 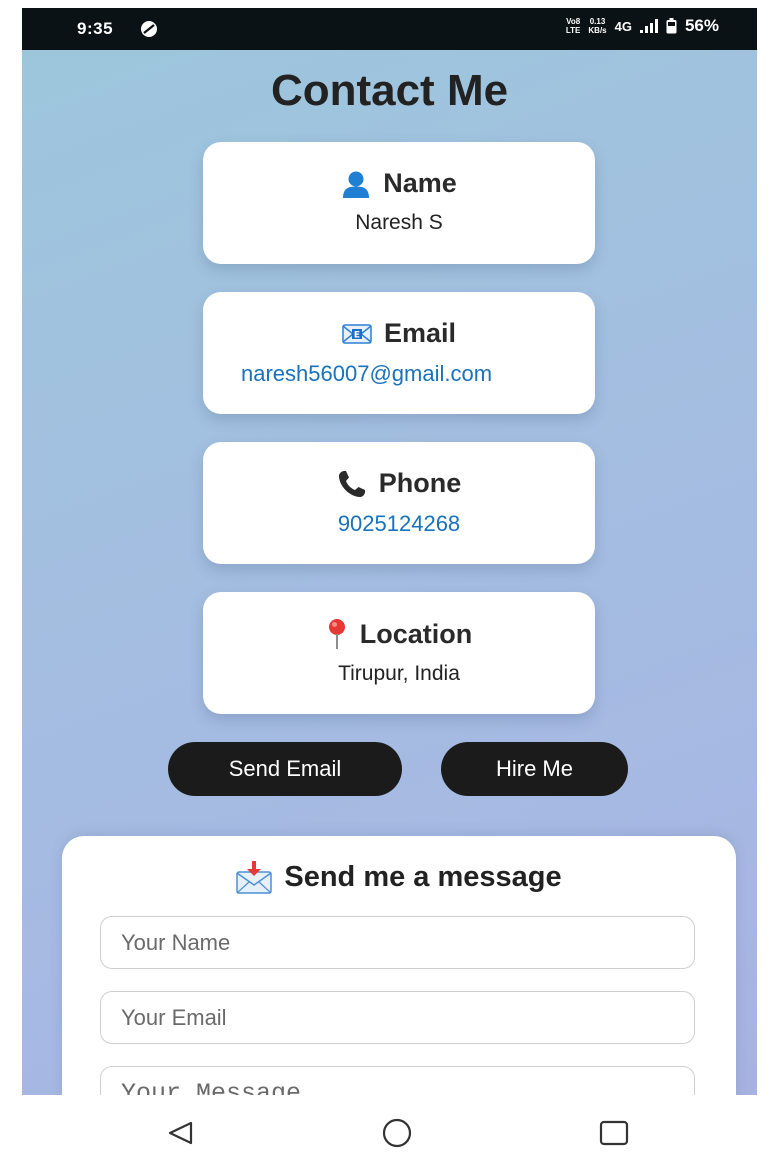 What do you see at coordinates (399, 653) in the screenshot?
I see `location-card: Location Tirupur, India` at bounding box center [399, 653].